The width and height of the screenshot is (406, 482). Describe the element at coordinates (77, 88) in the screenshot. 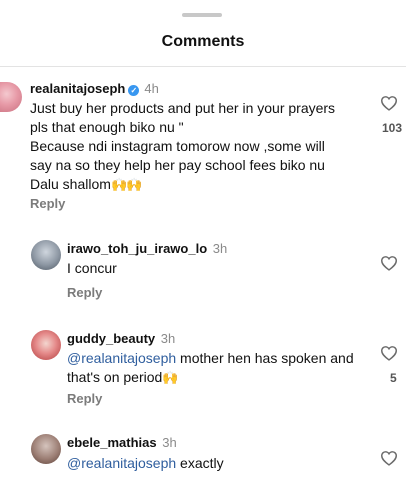

I see `username-text: realanitajoseph` at that location.